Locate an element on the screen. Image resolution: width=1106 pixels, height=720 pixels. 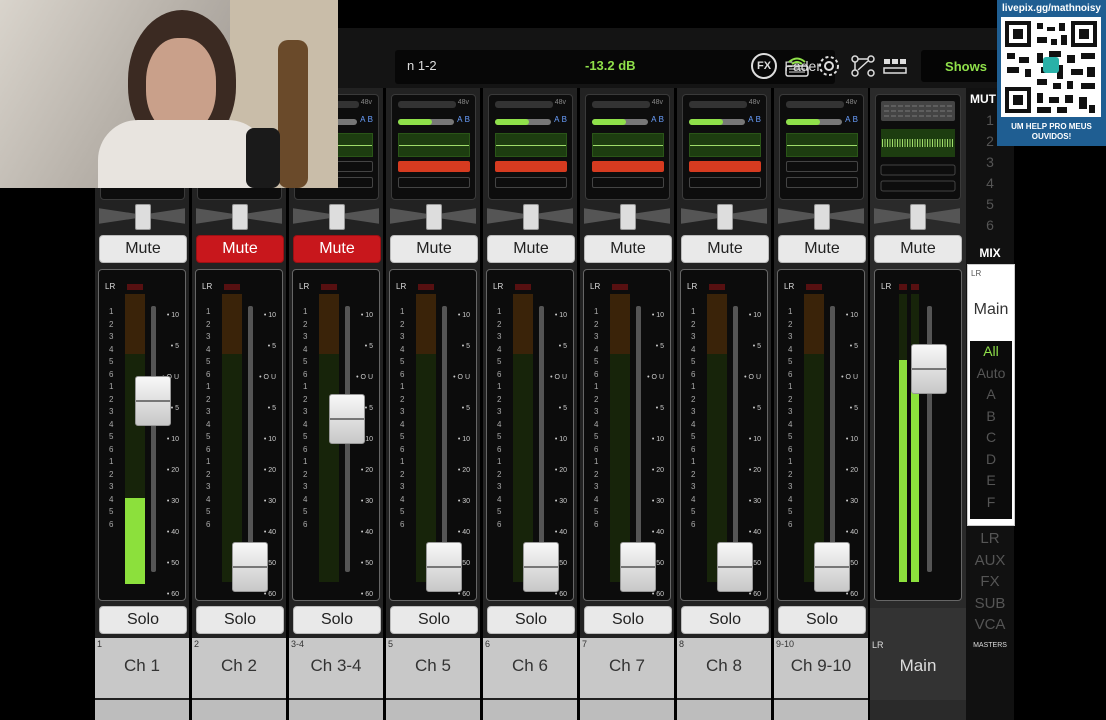
channel-name-area: 1 Ch 1 is located at coordinates (142, 668).